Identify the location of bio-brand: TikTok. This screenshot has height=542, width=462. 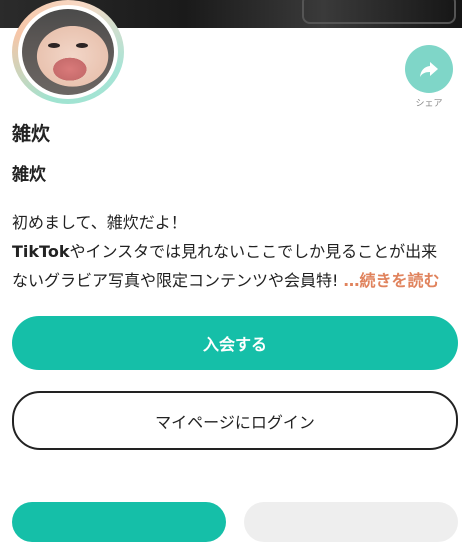
(41, 251).